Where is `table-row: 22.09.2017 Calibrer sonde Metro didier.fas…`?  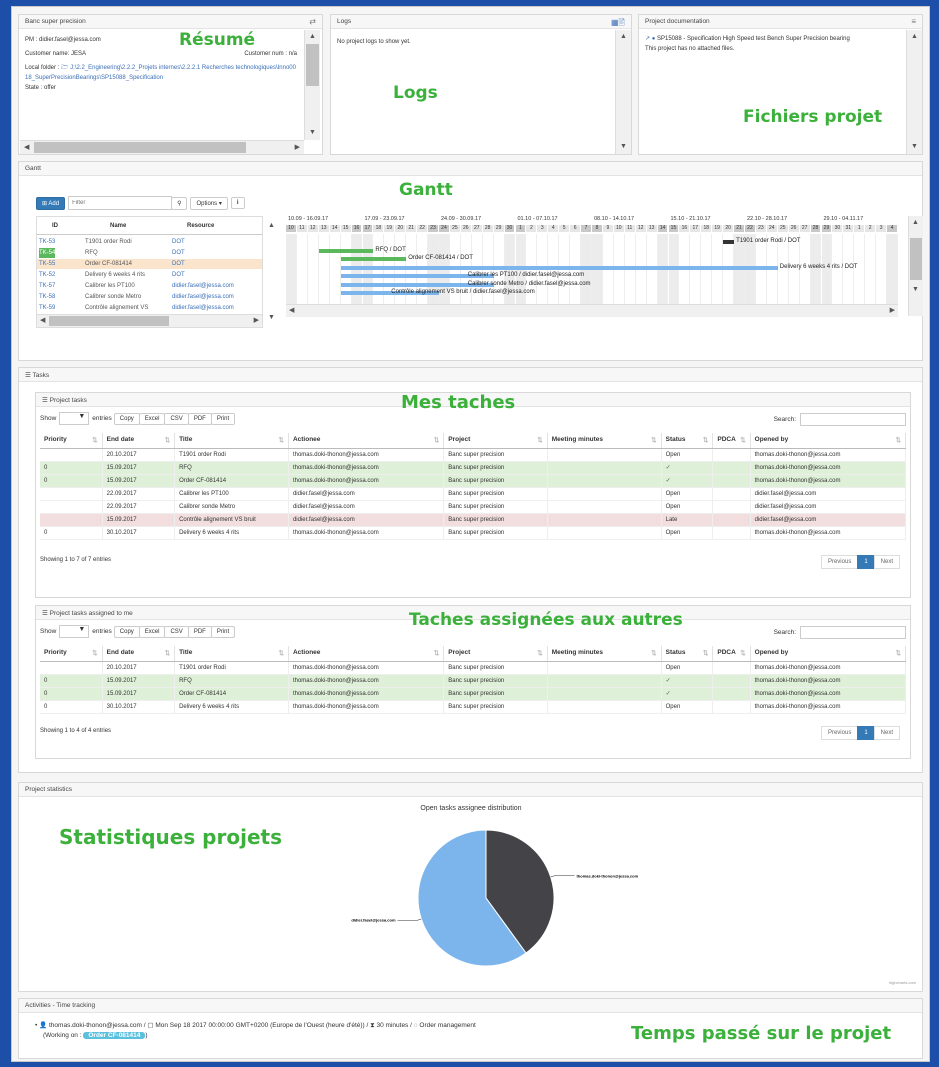 table-row: 22.09.2017 Calibrer sonde Metro didier.fas… is located at coordinates (473, 507).